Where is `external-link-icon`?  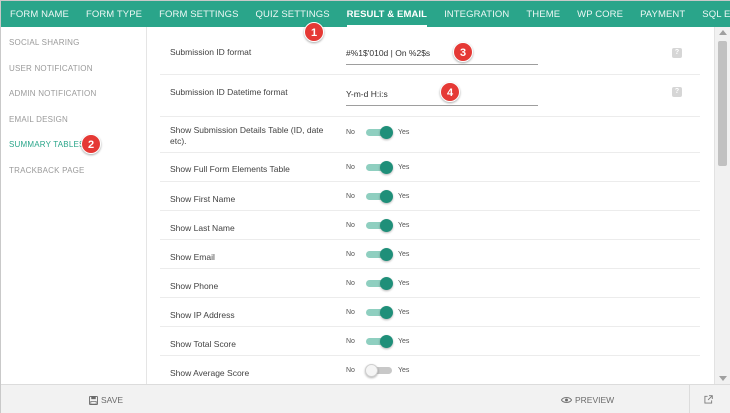
external-link-icon is located at coordinates (708, 399).